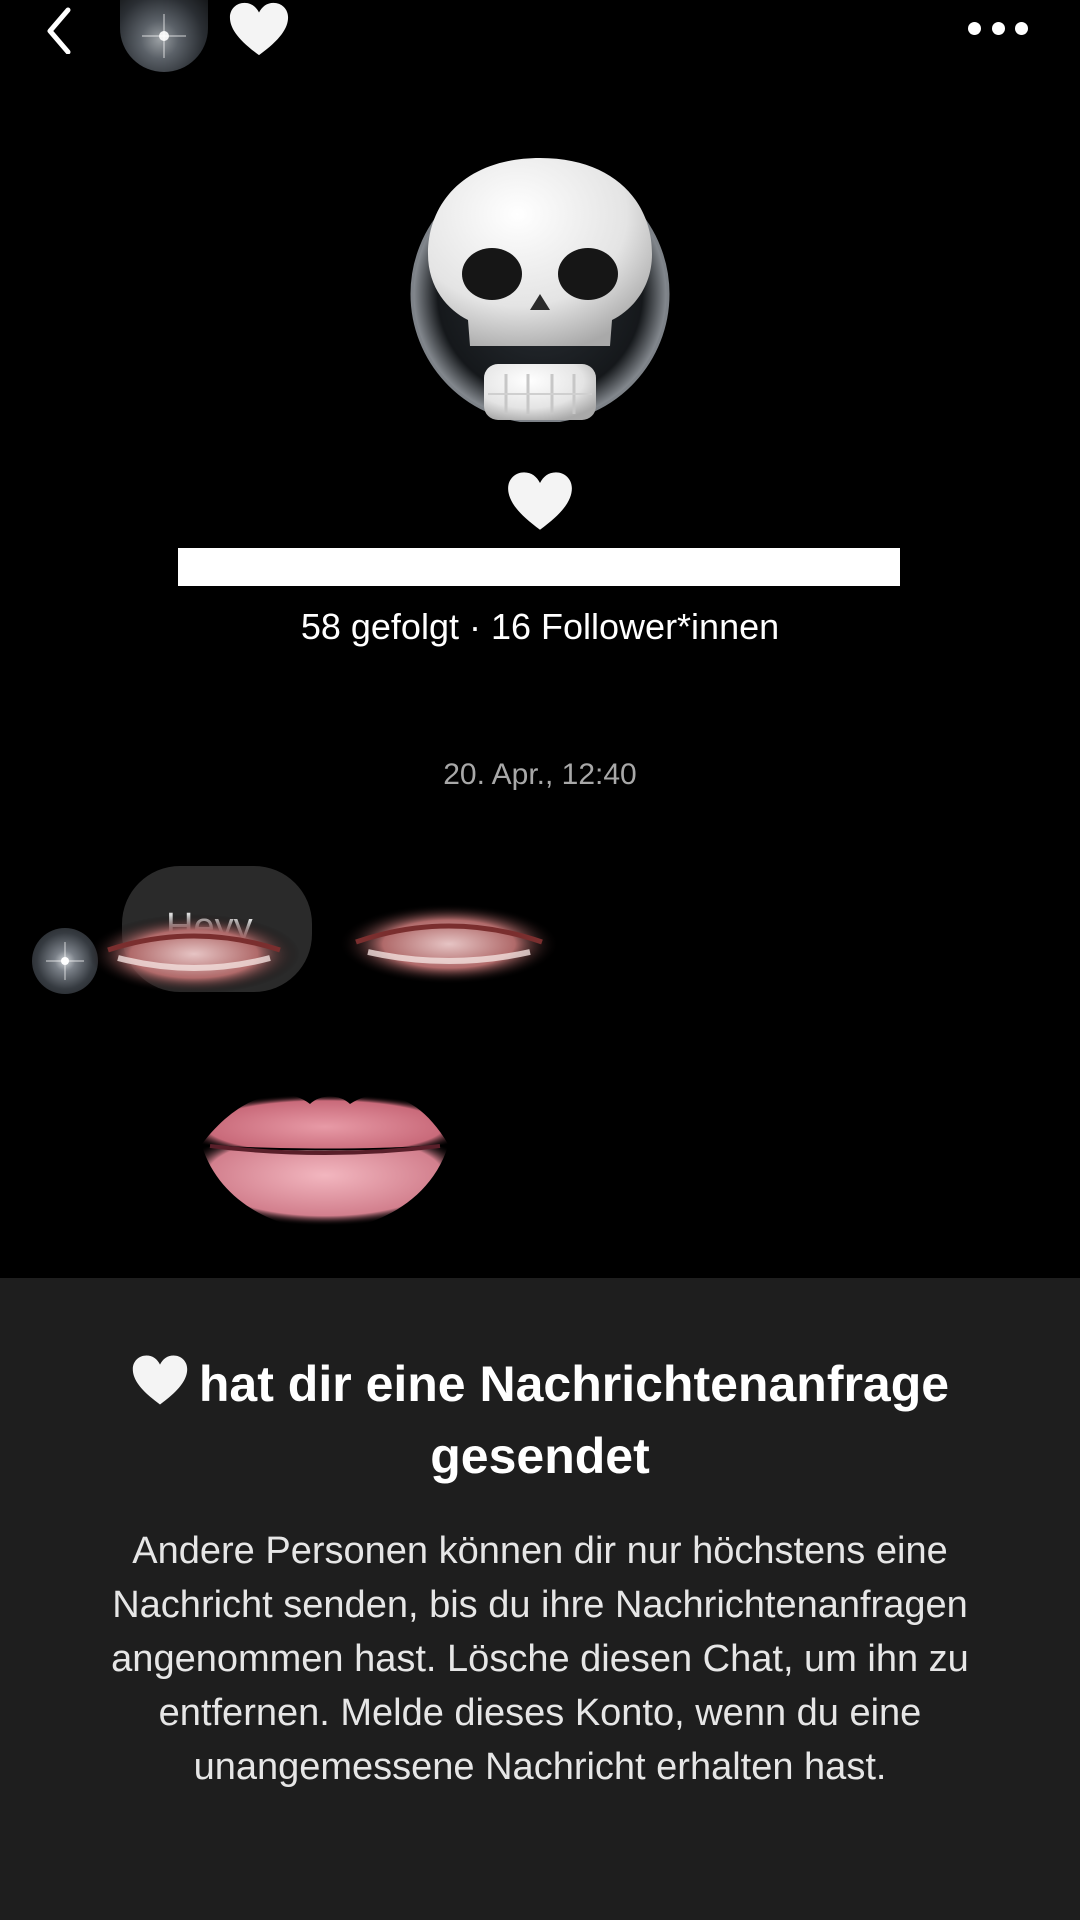  I want to click on follow-stats: 58 gefolgt · 16 Follower*innen, so click(540, 627).